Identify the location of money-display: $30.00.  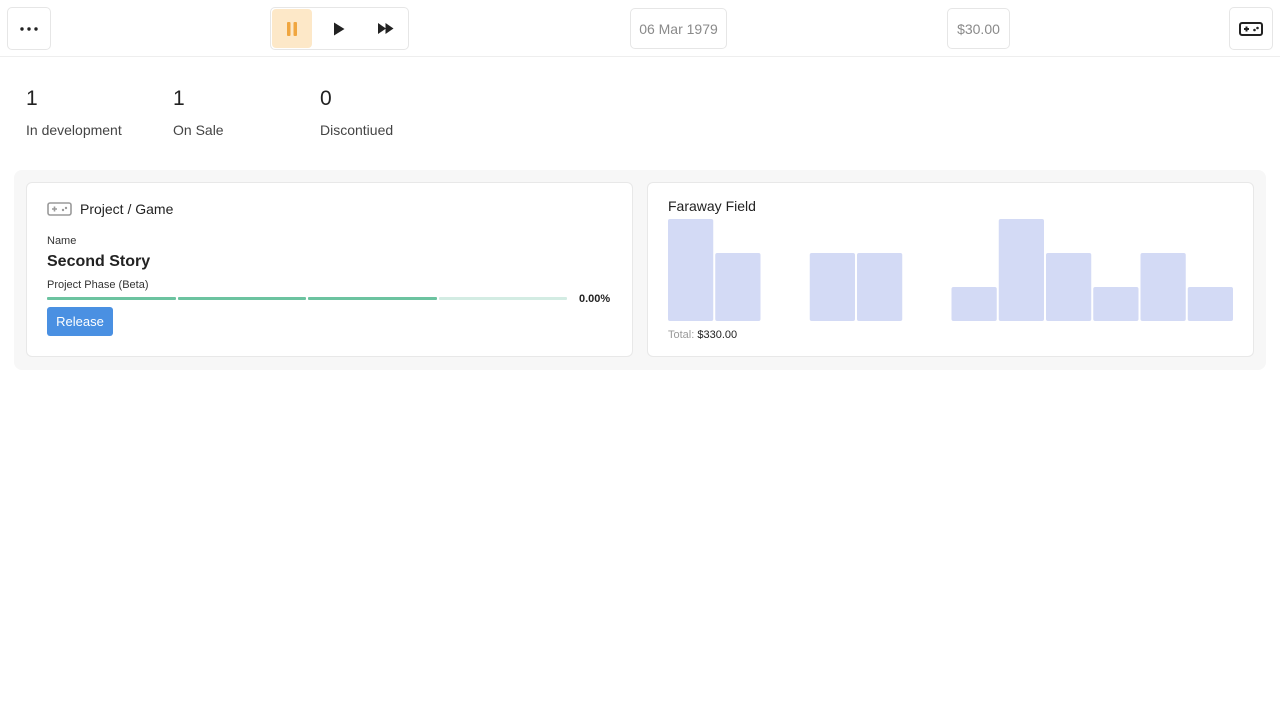
(978, 28).